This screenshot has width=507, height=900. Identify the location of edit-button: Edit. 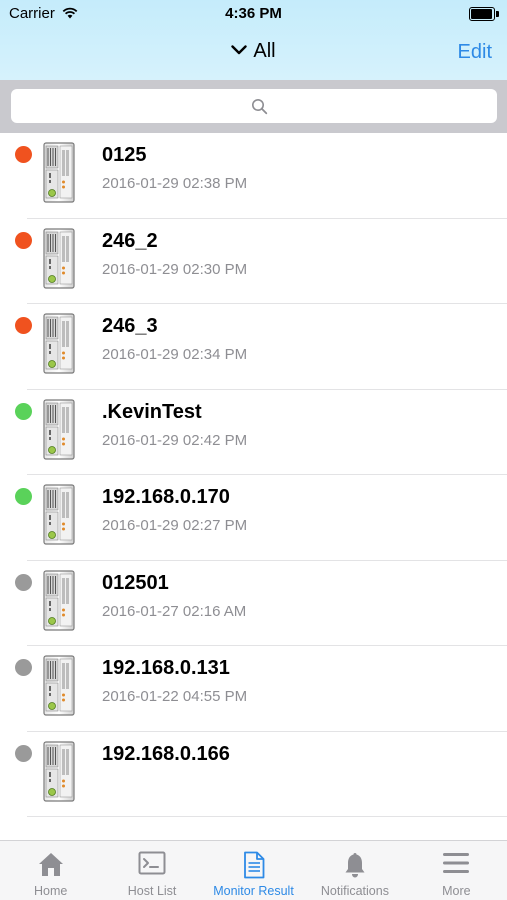
(475, 52).